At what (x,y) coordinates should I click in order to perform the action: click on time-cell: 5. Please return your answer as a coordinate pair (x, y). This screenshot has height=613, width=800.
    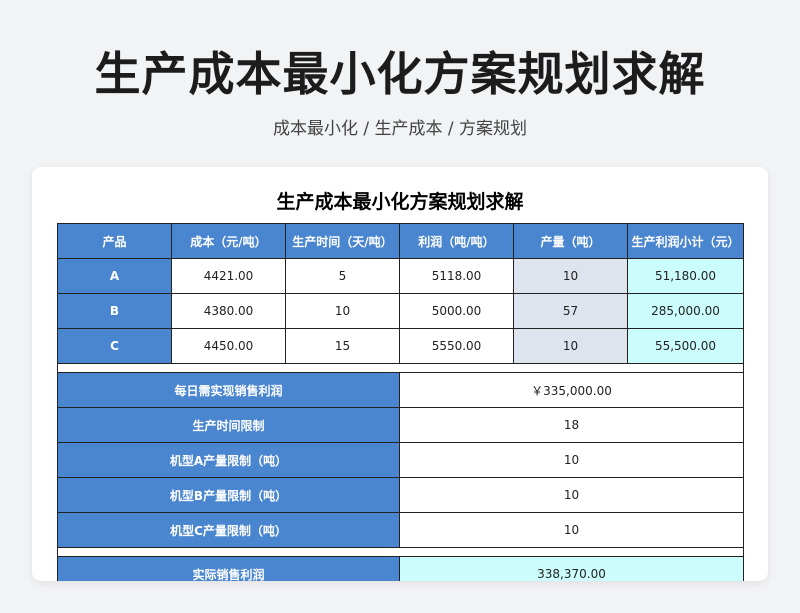
    Looking at the image, I should click on (342, 276).